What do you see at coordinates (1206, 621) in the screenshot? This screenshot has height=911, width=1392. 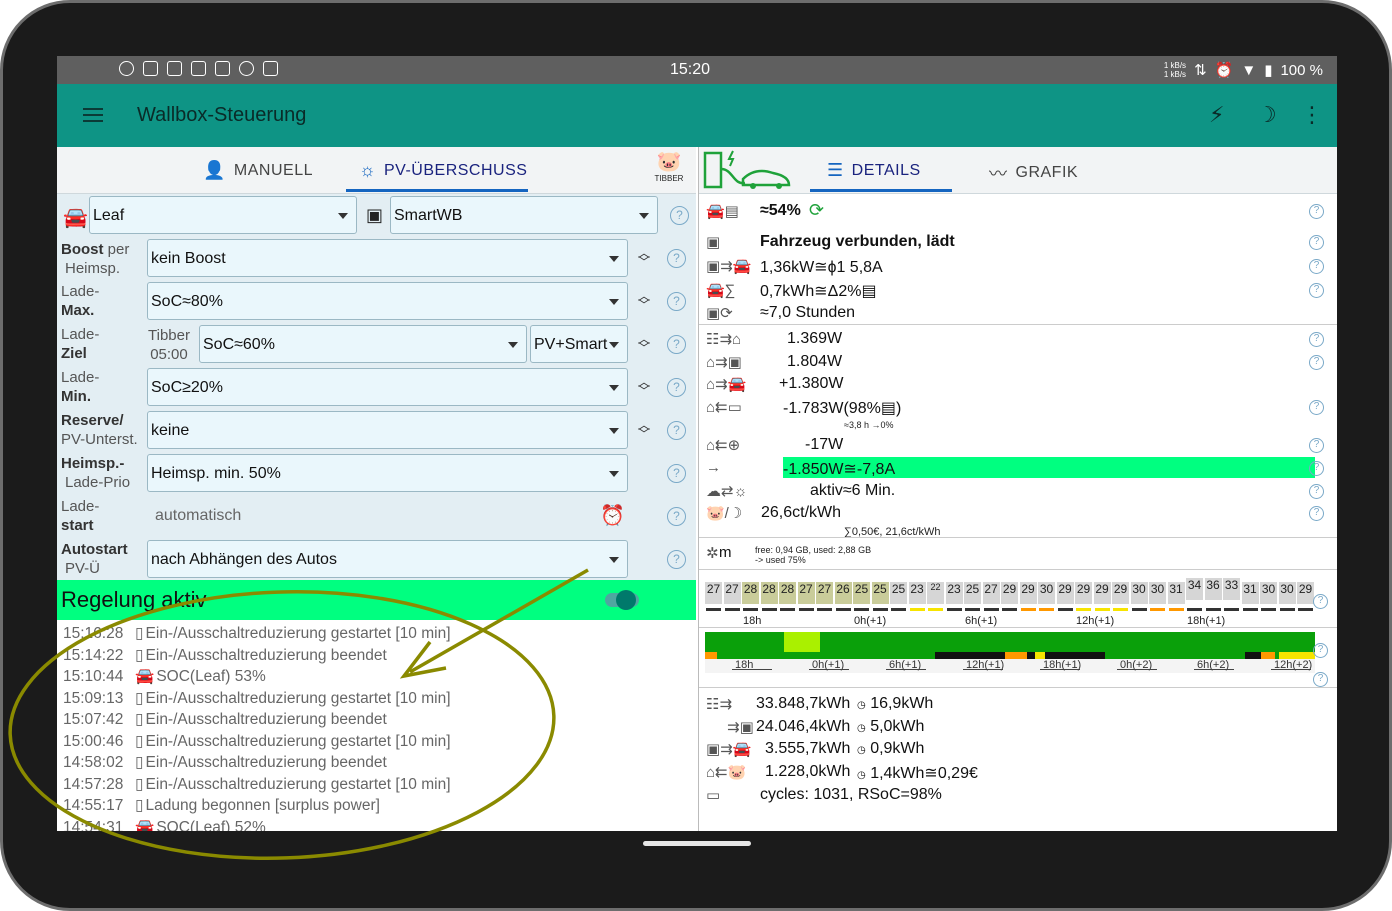 I see `price-tick: 18h(+1)` at bounding box center [1206, 621].